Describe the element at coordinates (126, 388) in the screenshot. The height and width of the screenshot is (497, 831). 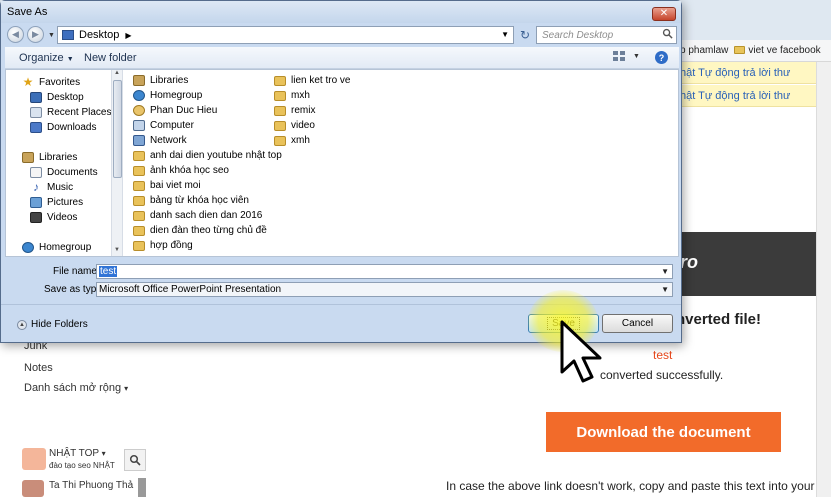
I see `caret-down-icon: ▾` at that location.